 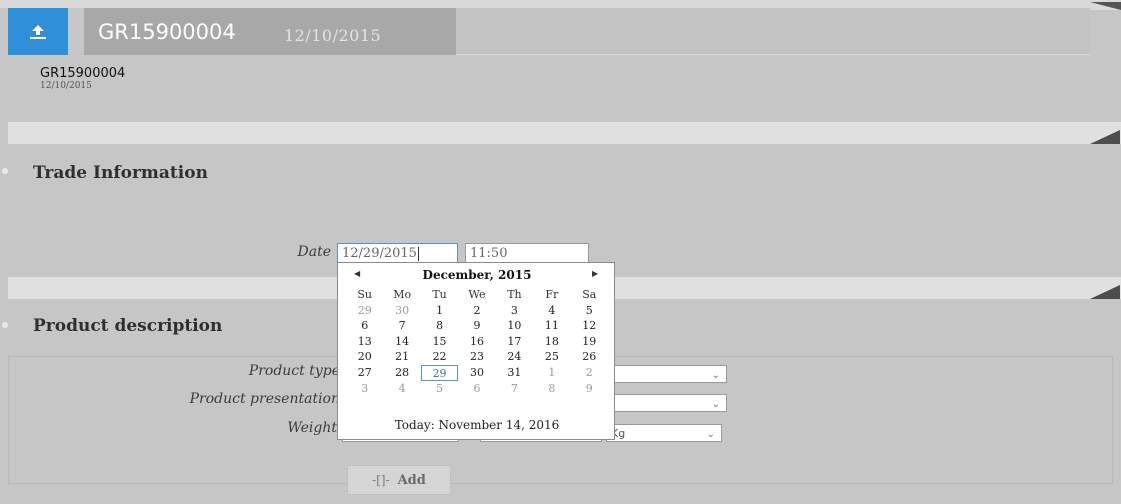 I want to click on calendar-day: 29, so click(x=364, y=311).